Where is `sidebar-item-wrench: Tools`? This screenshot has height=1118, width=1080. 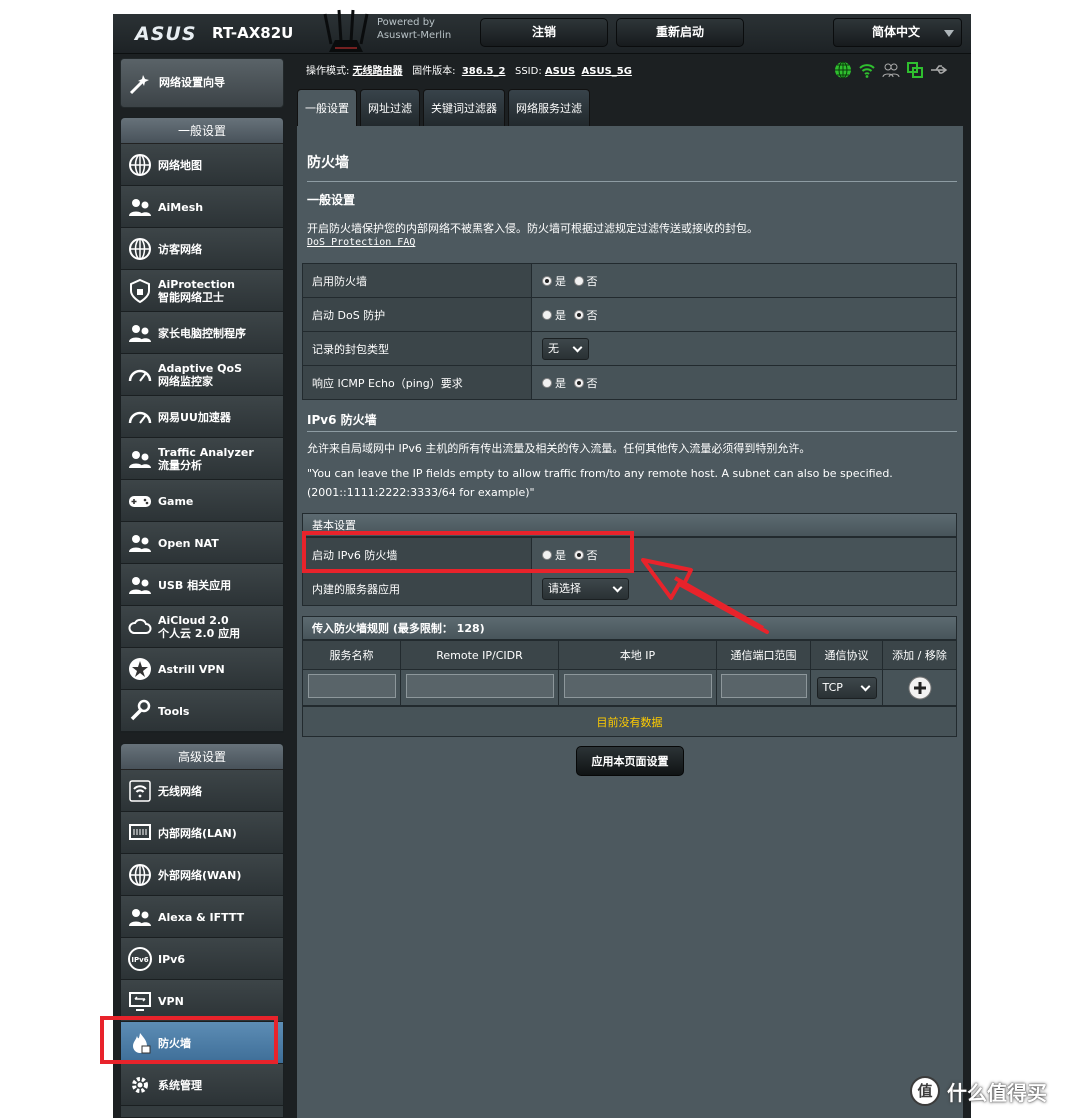 sidebar-item-wrench: Tools is located at coordinates (202, 711).